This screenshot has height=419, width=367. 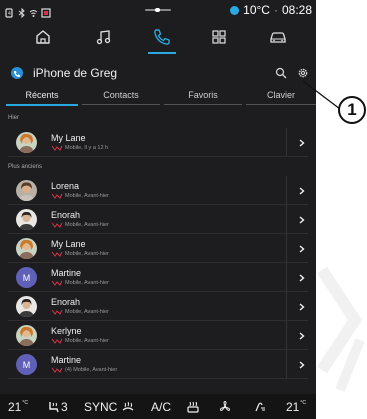 What do you see at coordinates (271, 10) in the screenshot?
I see `status-right: 10°C · 08:28` at bounding box center [271, 10].